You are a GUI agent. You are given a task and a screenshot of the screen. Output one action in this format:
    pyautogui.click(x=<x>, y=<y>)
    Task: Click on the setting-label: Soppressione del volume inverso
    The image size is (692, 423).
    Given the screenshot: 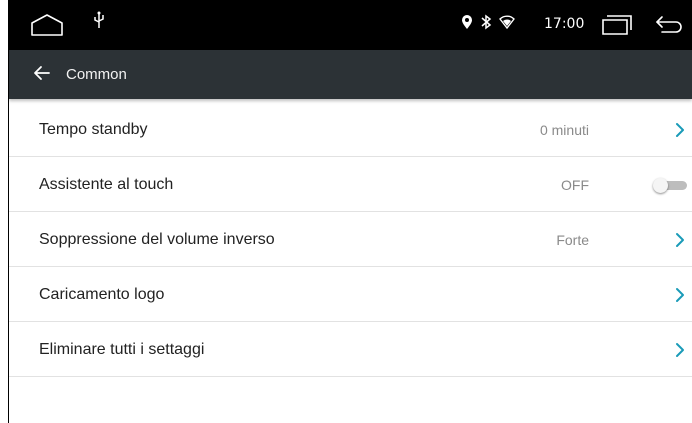 What is the action you would take?
    pyautogui.click(x=157, y=239)
    